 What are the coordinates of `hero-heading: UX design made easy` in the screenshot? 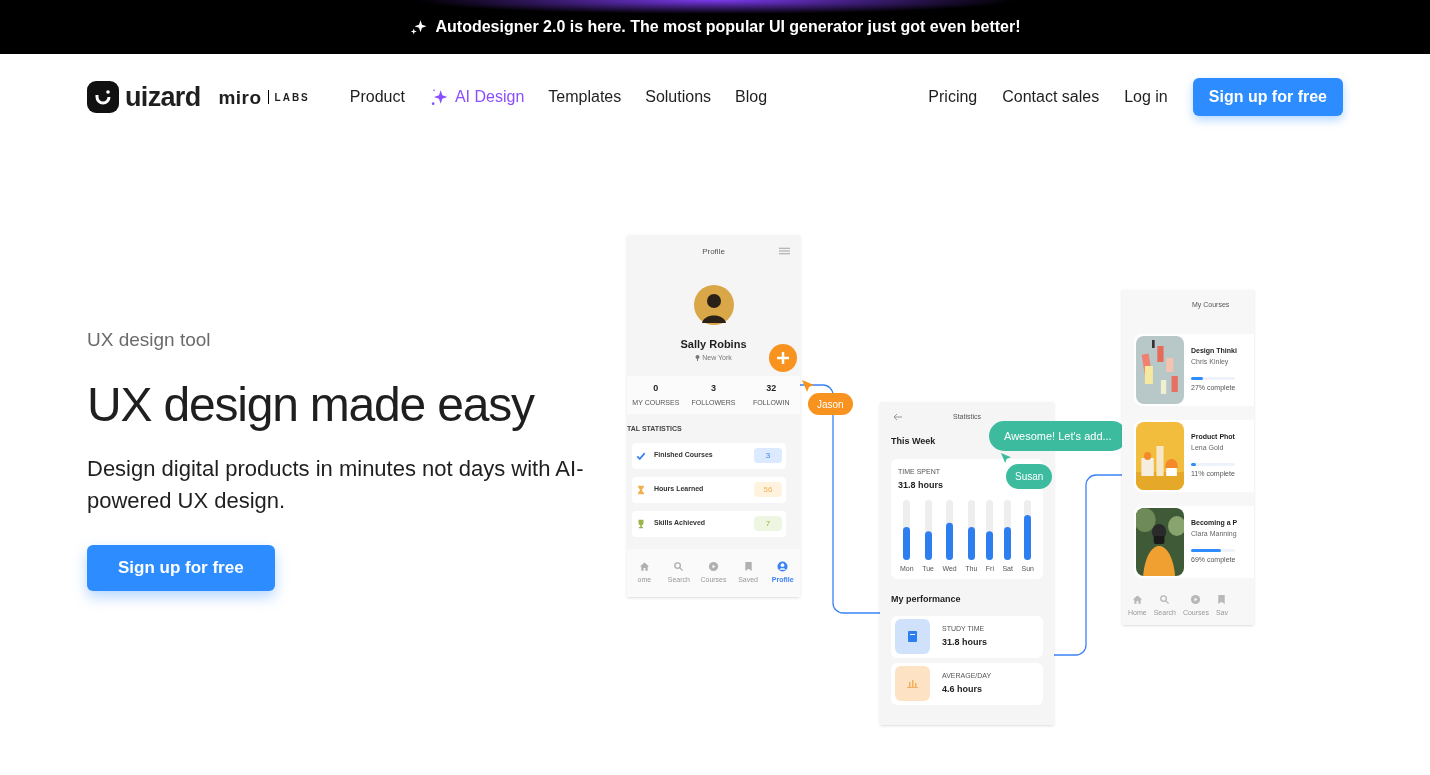 It's located at (310, 404).